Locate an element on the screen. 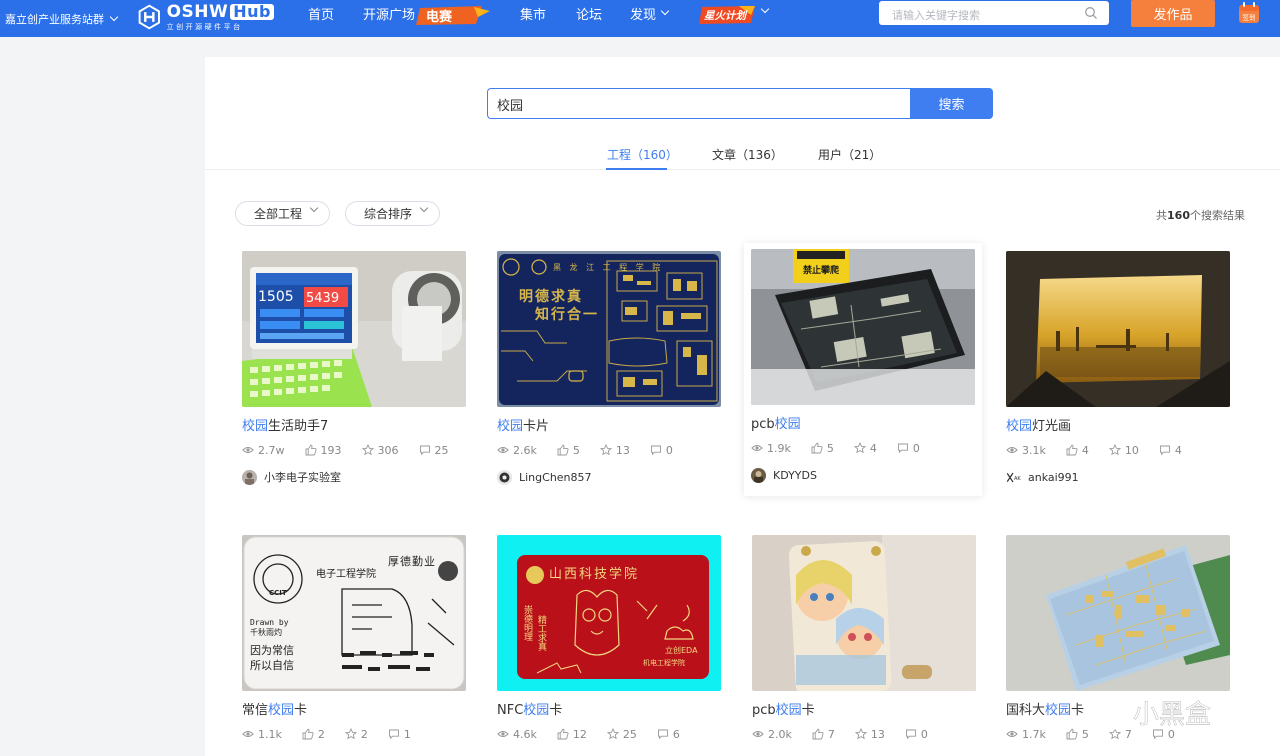  project-thumbnail: 山西科技学院 崇德明理 精工求真 立创EDA 机电工程学院 is located at coordinates (609, 613).